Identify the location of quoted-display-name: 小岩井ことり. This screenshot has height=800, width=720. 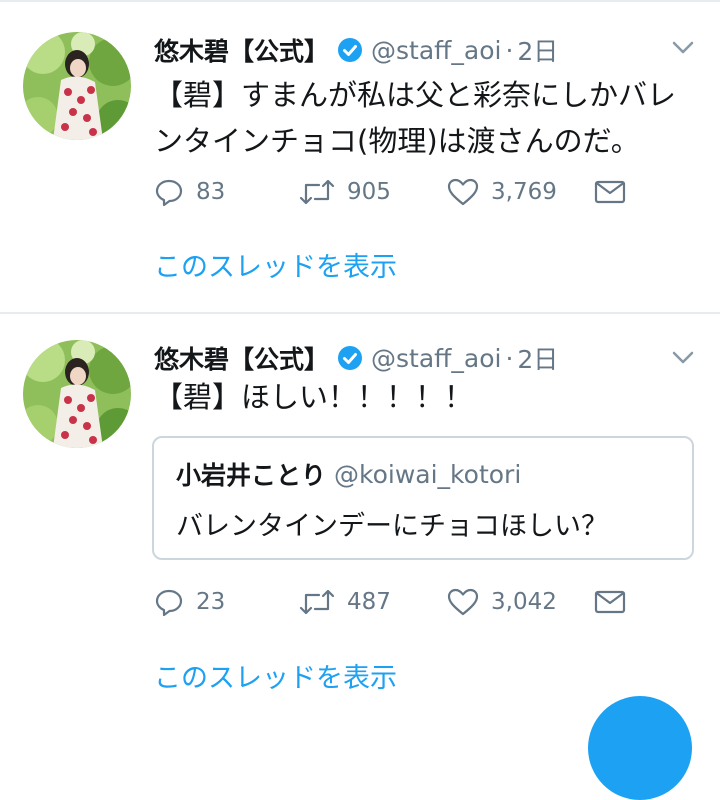
(251, 475).